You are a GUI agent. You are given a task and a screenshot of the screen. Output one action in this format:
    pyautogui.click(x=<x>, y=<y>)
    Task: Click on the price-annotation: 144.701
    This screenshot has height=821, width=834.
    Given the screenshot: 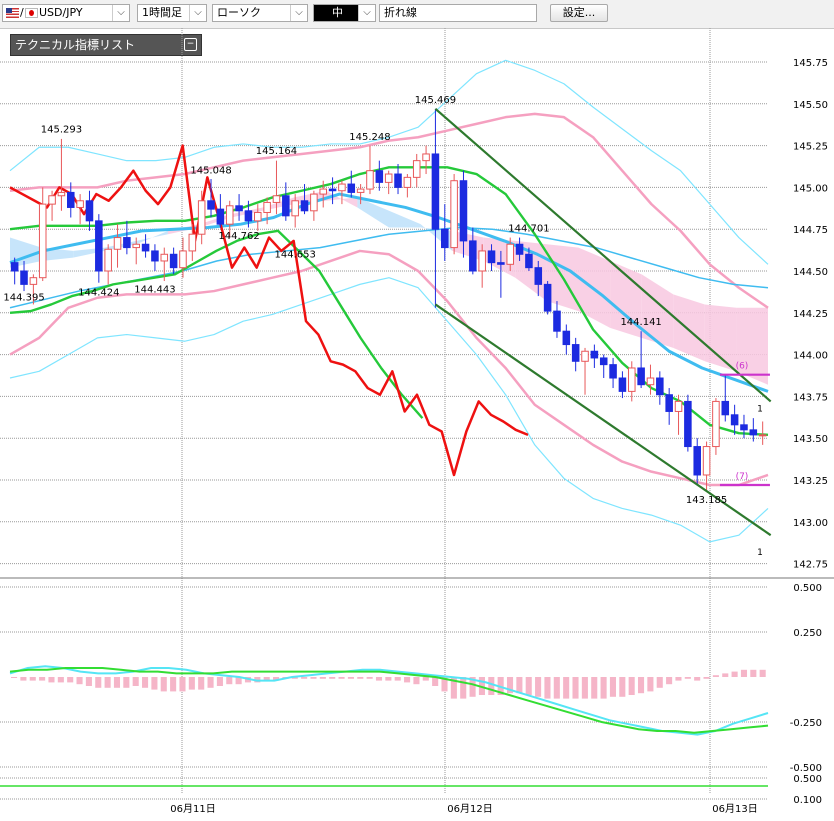 What is the action you would take?
    pyautogui.click(x=528, y=228)
    